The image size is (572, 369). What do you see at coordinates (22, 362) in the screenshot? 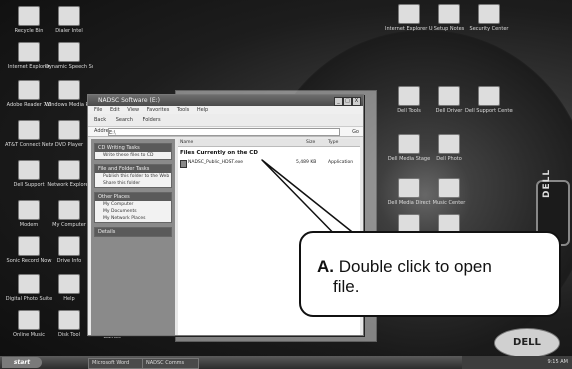
I see `start-button: start` at bounding box center [22, 362].